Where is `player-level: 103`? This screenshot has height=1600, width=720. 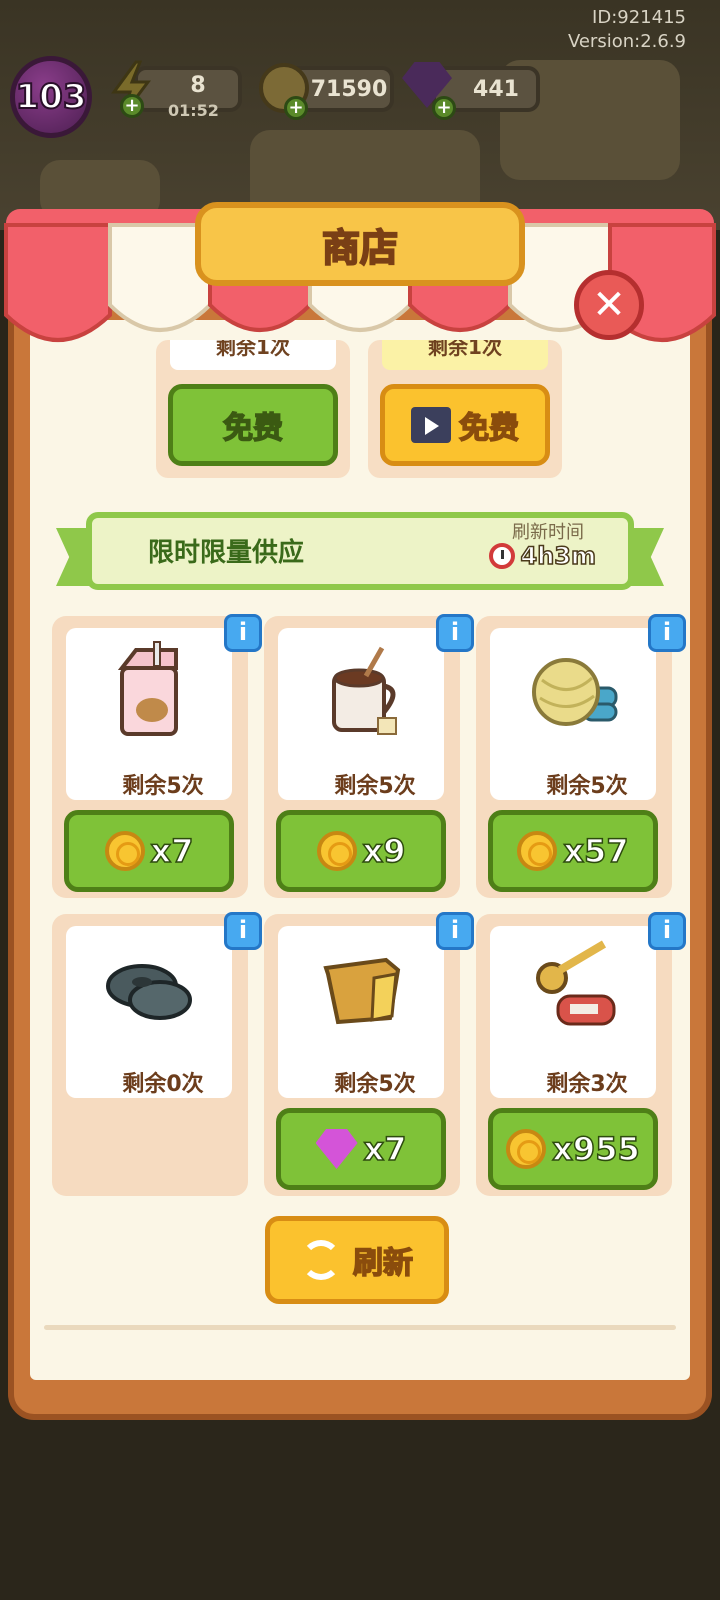
player-level: 103 is located at coordinates (51, 97).